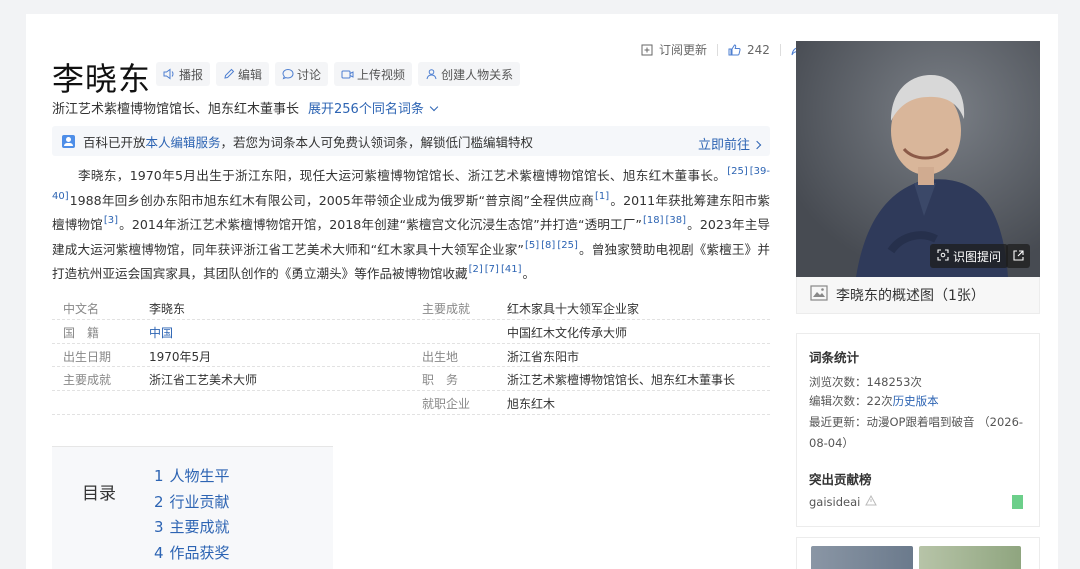 This screenshot has height=569, width=1080. What do you see at coordinates (99, 494) in the screenshot?
I see `toc-title: 目录` at bounding box center [99, 494].